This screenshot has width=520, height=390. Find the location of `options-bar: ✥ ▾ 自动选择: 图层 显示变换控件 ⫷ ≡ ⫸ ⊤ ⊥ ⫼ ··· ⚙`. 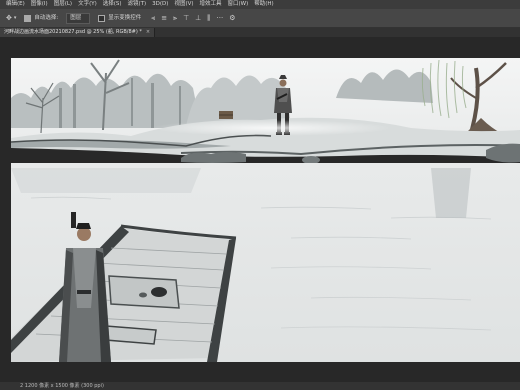

options-bar: ✥ ▾ 自动选择: 图层 显示变换控件 ⫷ ≡ ⫸ ⊤ ⊥ ⫼ ··· ⚙ is located at coordinates (260, 18).